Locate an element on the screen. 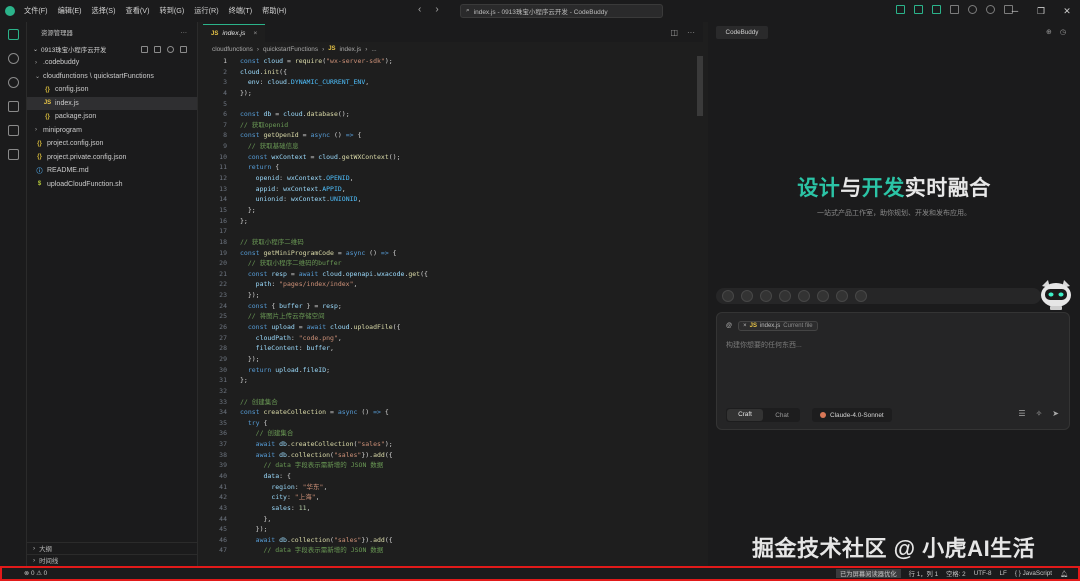  mention-icon: @ is located at coordinates (729, 326).